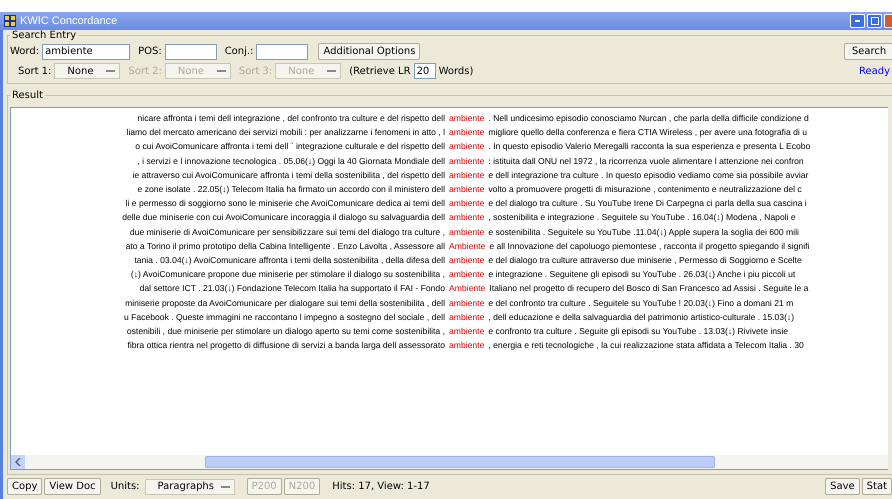  What do you see at coordinates (290, 161) in the screenshot?
I see `left-context: , i servizi e l innovazione tecnologica . 05.06(↓) Oggi la 40 Giornata Mondiale dell` at bounding box center [290, 161].